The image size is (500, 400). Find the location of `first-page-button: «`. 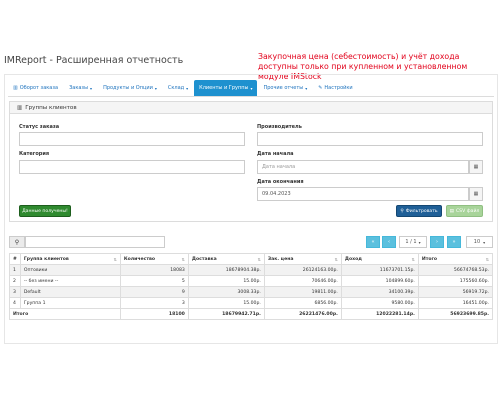

first-page-button: « is located at coordinates (373, 242).